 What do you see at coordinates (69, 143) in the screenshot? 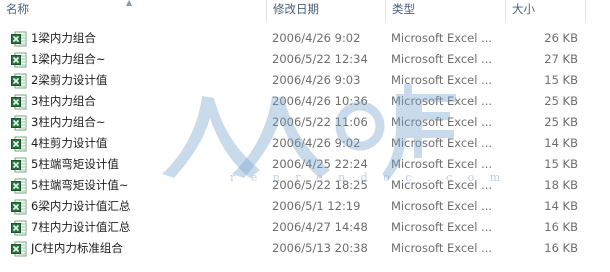
I see `file-name: 4柱剪力设计值` at bounding box center [69, 143].